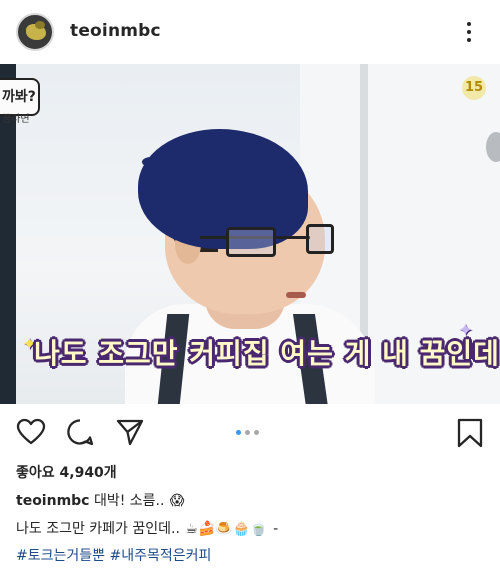 The height and width of the screenshot is (570, 500). I want to click on glasses-left-lens, so click(251, 242).